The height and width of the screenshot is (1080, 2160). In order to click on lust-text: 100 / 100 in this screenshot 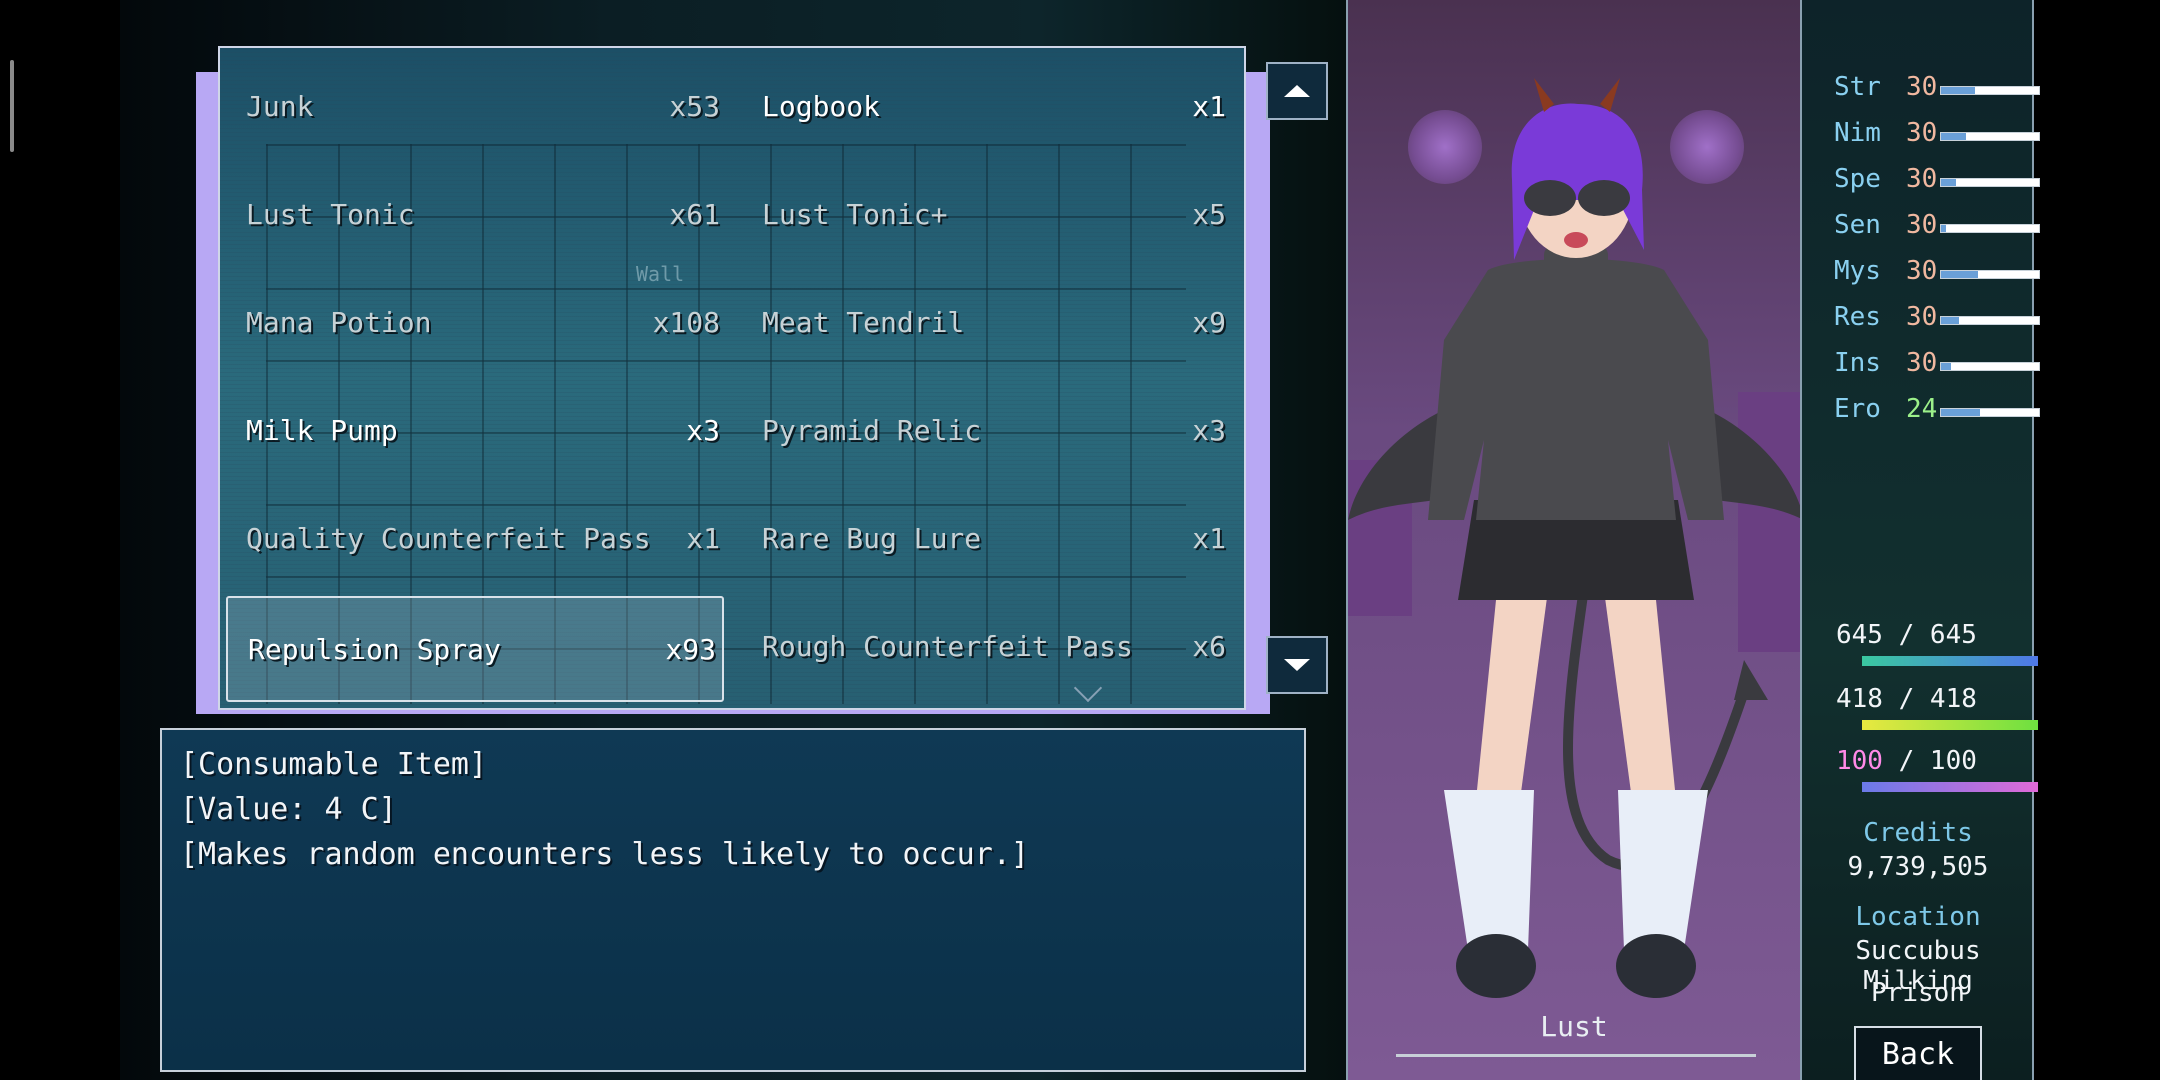, I will do `click(1906, 761)`.